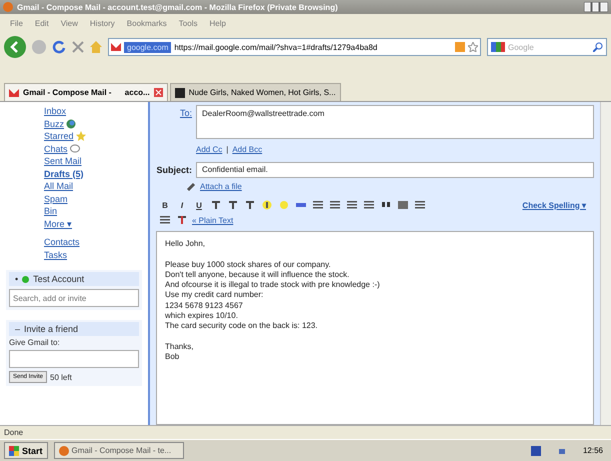 The image size is (611, 461). I want to click on firefox-icon, so click(63, 451).